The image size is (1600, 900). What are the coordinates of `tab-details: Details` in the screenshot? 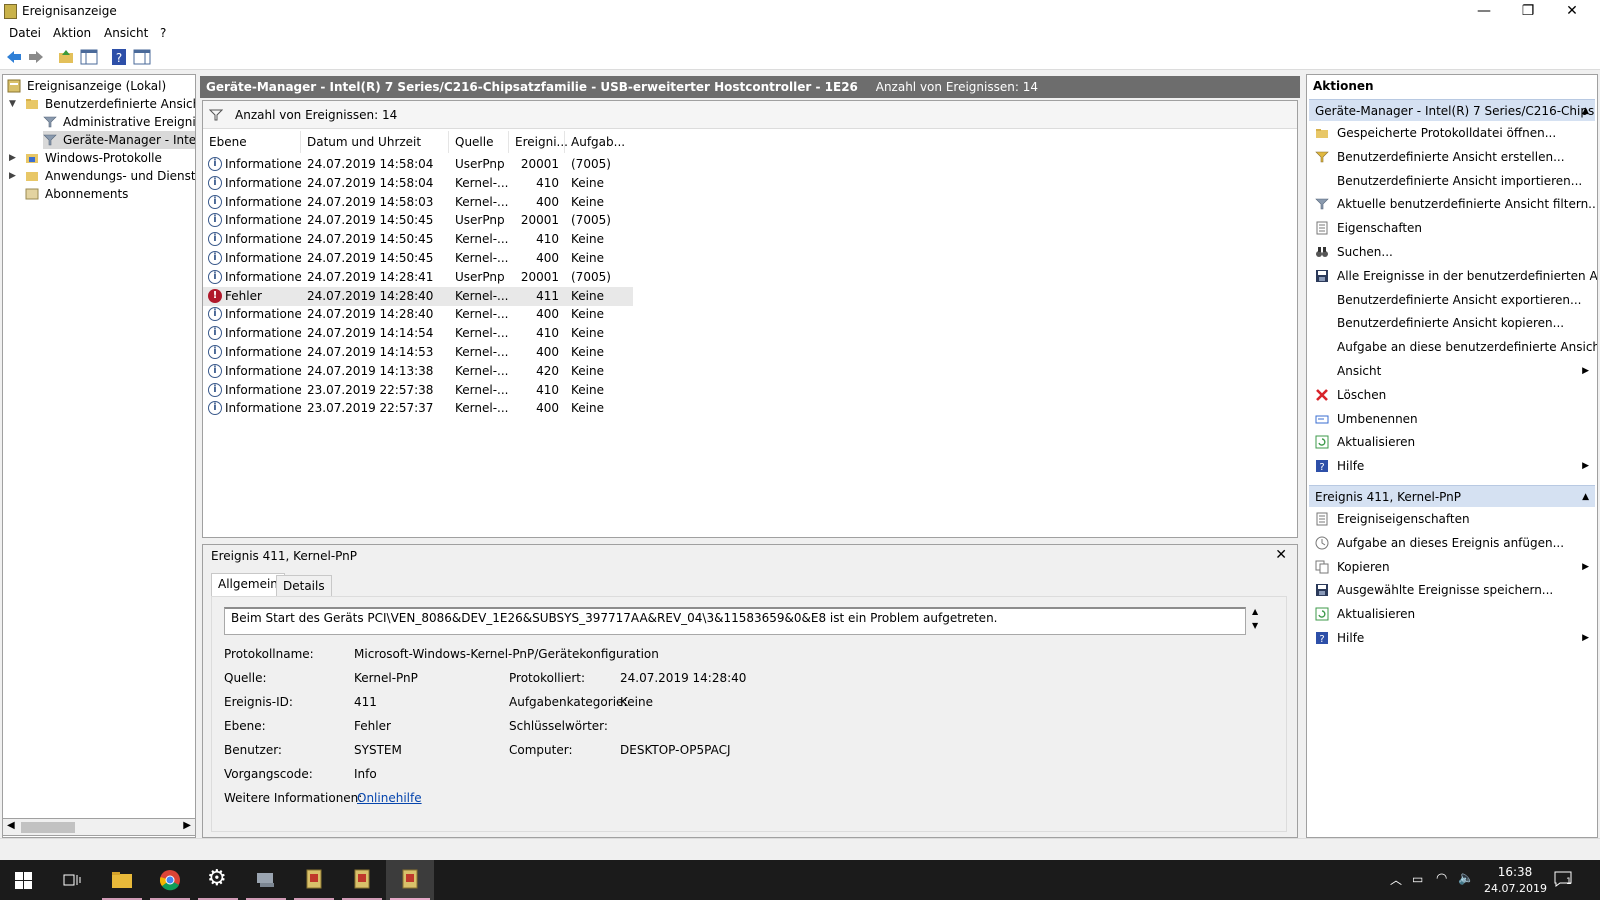 It's located at (304, 586).